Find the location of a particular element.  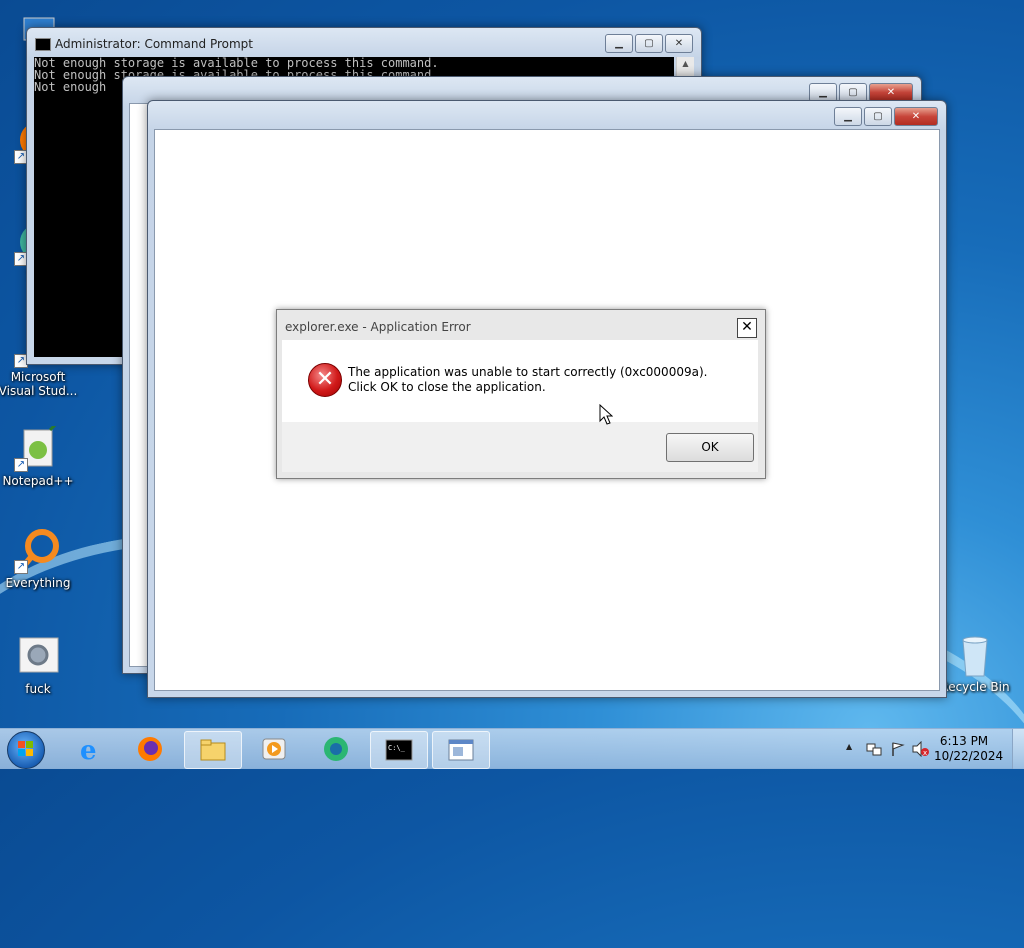

gear-doc-icon is located at coordinates (38, 656).